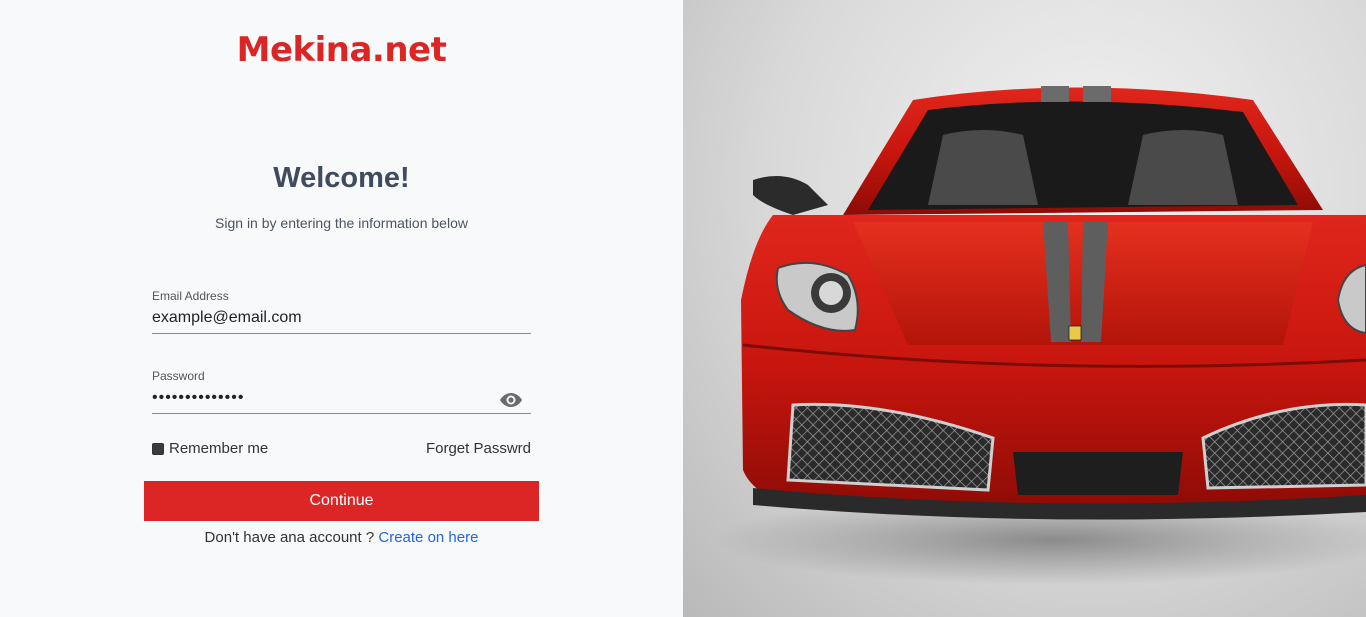 Image resolution: width=1366 pixels, height=617 pixels. I want to click on brand-logo: Mekina.net, so click(341, 50).